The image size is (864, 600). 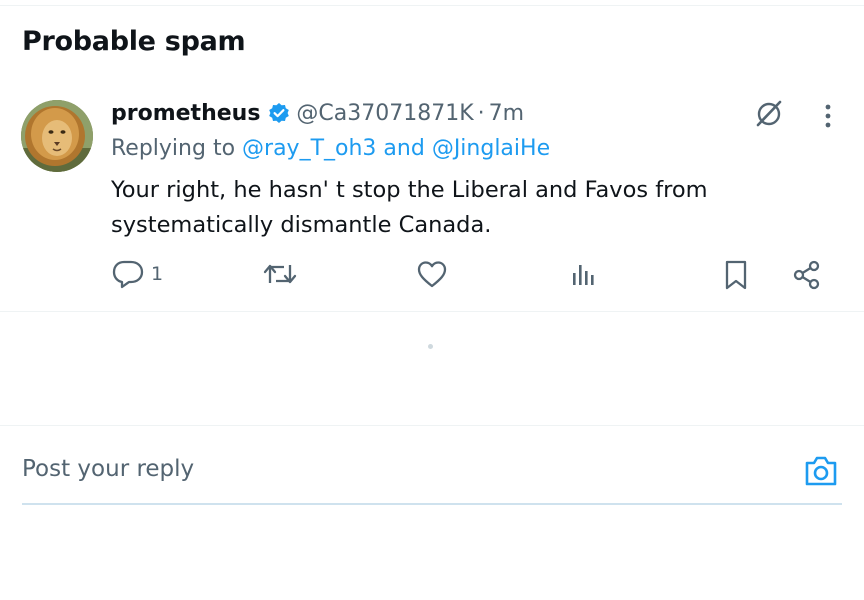 I want to click on replying-to: Replying to @ray_T_oh3 and @JinglaiHe, so click(x=330, y=148).